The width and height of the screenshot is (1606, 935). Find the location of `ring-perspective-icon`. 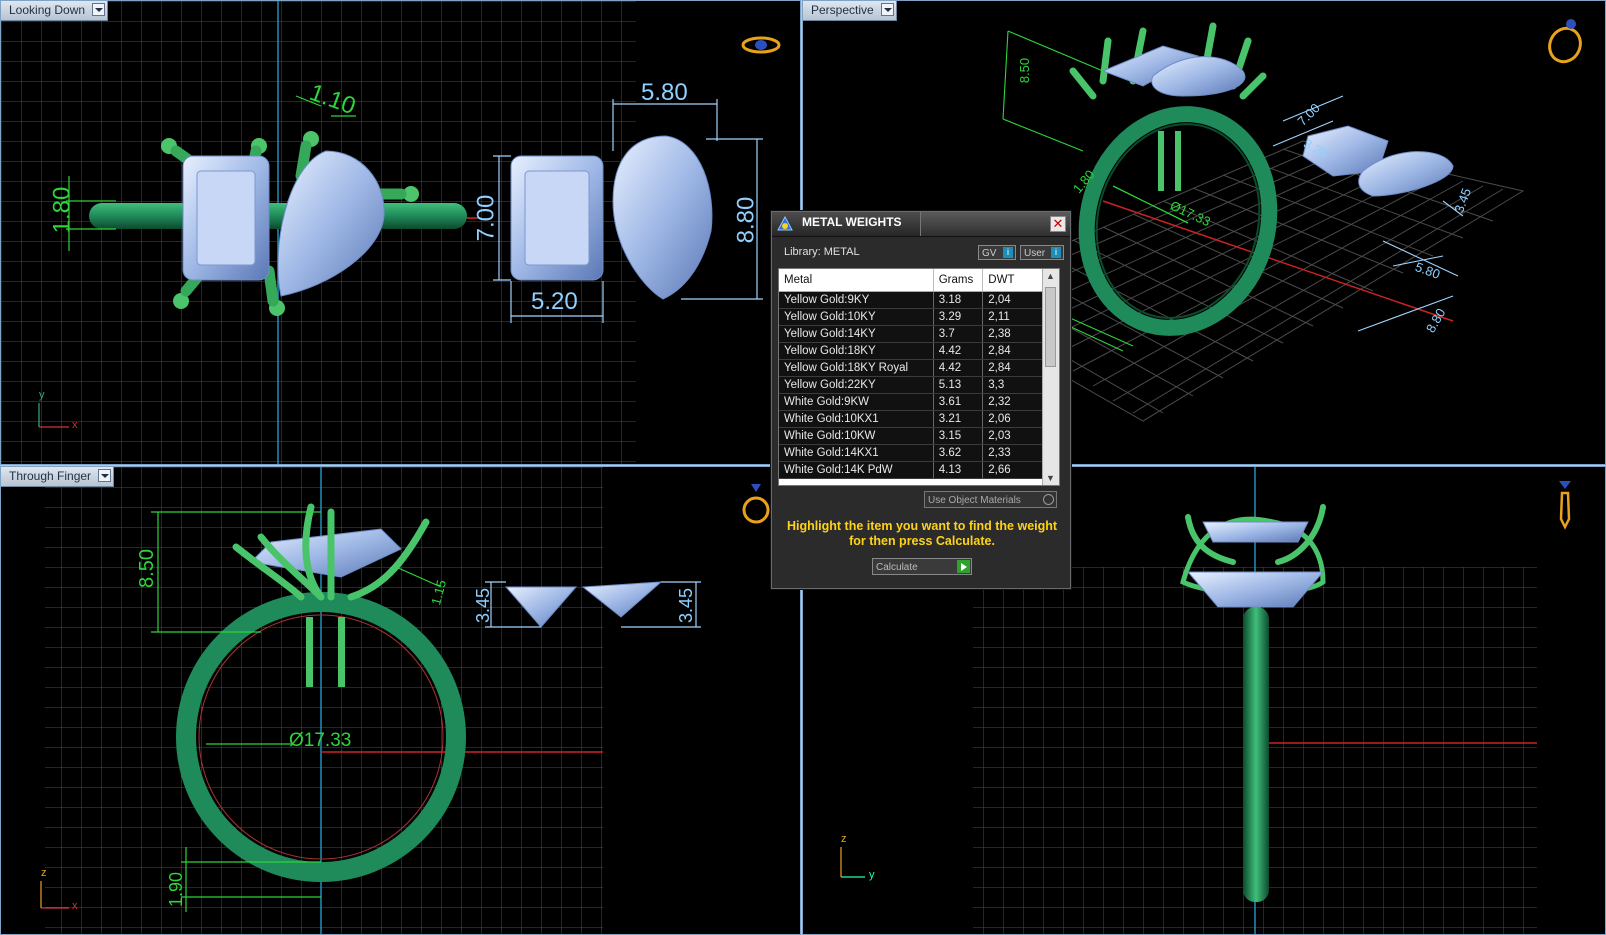

ring-perspective-icon is located at coordinates (1565, 41).